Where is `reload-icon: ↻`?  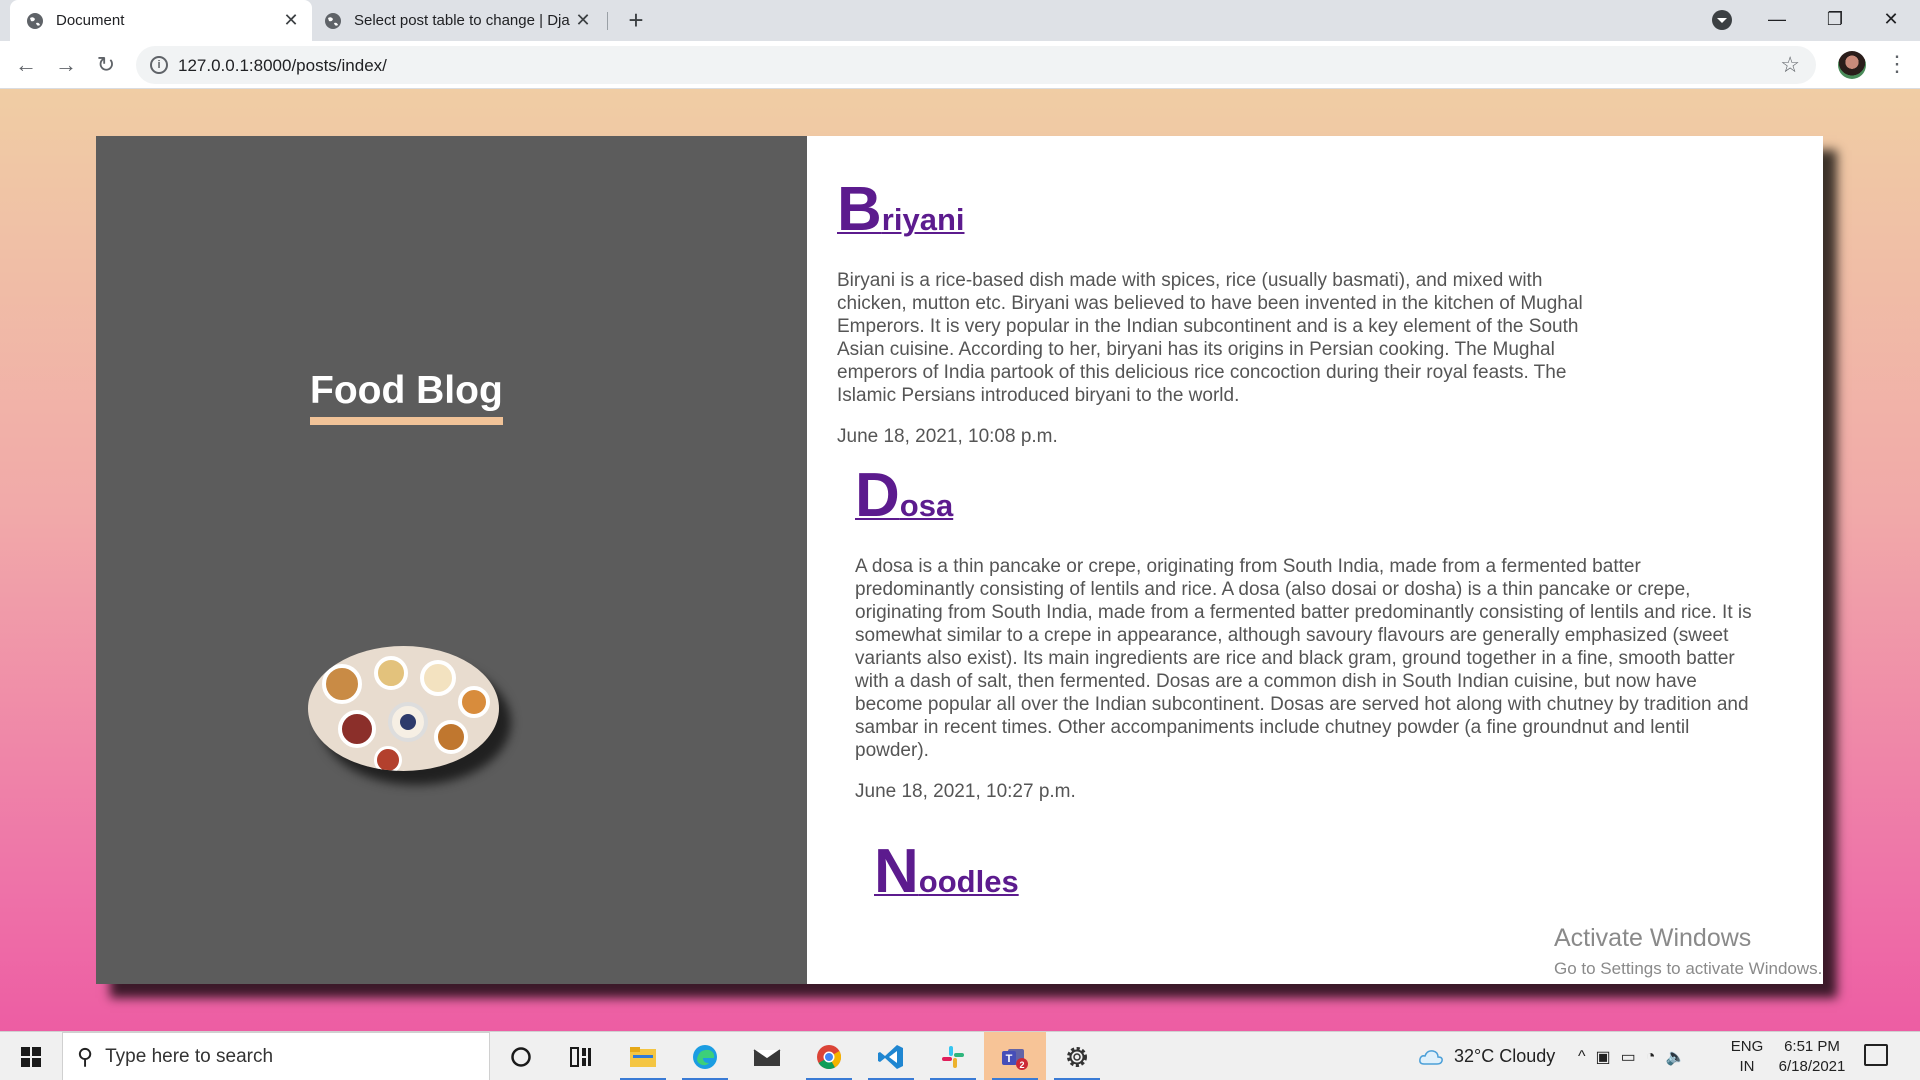 reload-icon: ↻ is located at coordinates (106, 65).